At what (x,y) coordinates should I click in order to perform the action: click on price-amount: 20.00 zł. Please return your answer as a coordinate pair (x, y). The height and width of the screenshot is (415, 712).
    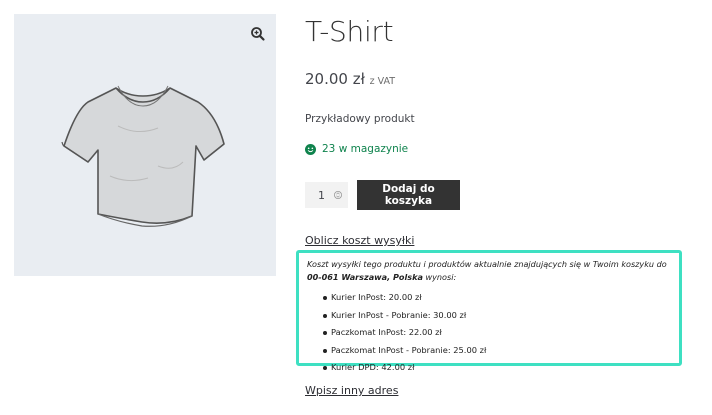
    Looking at the image, I should click on (335, 79).